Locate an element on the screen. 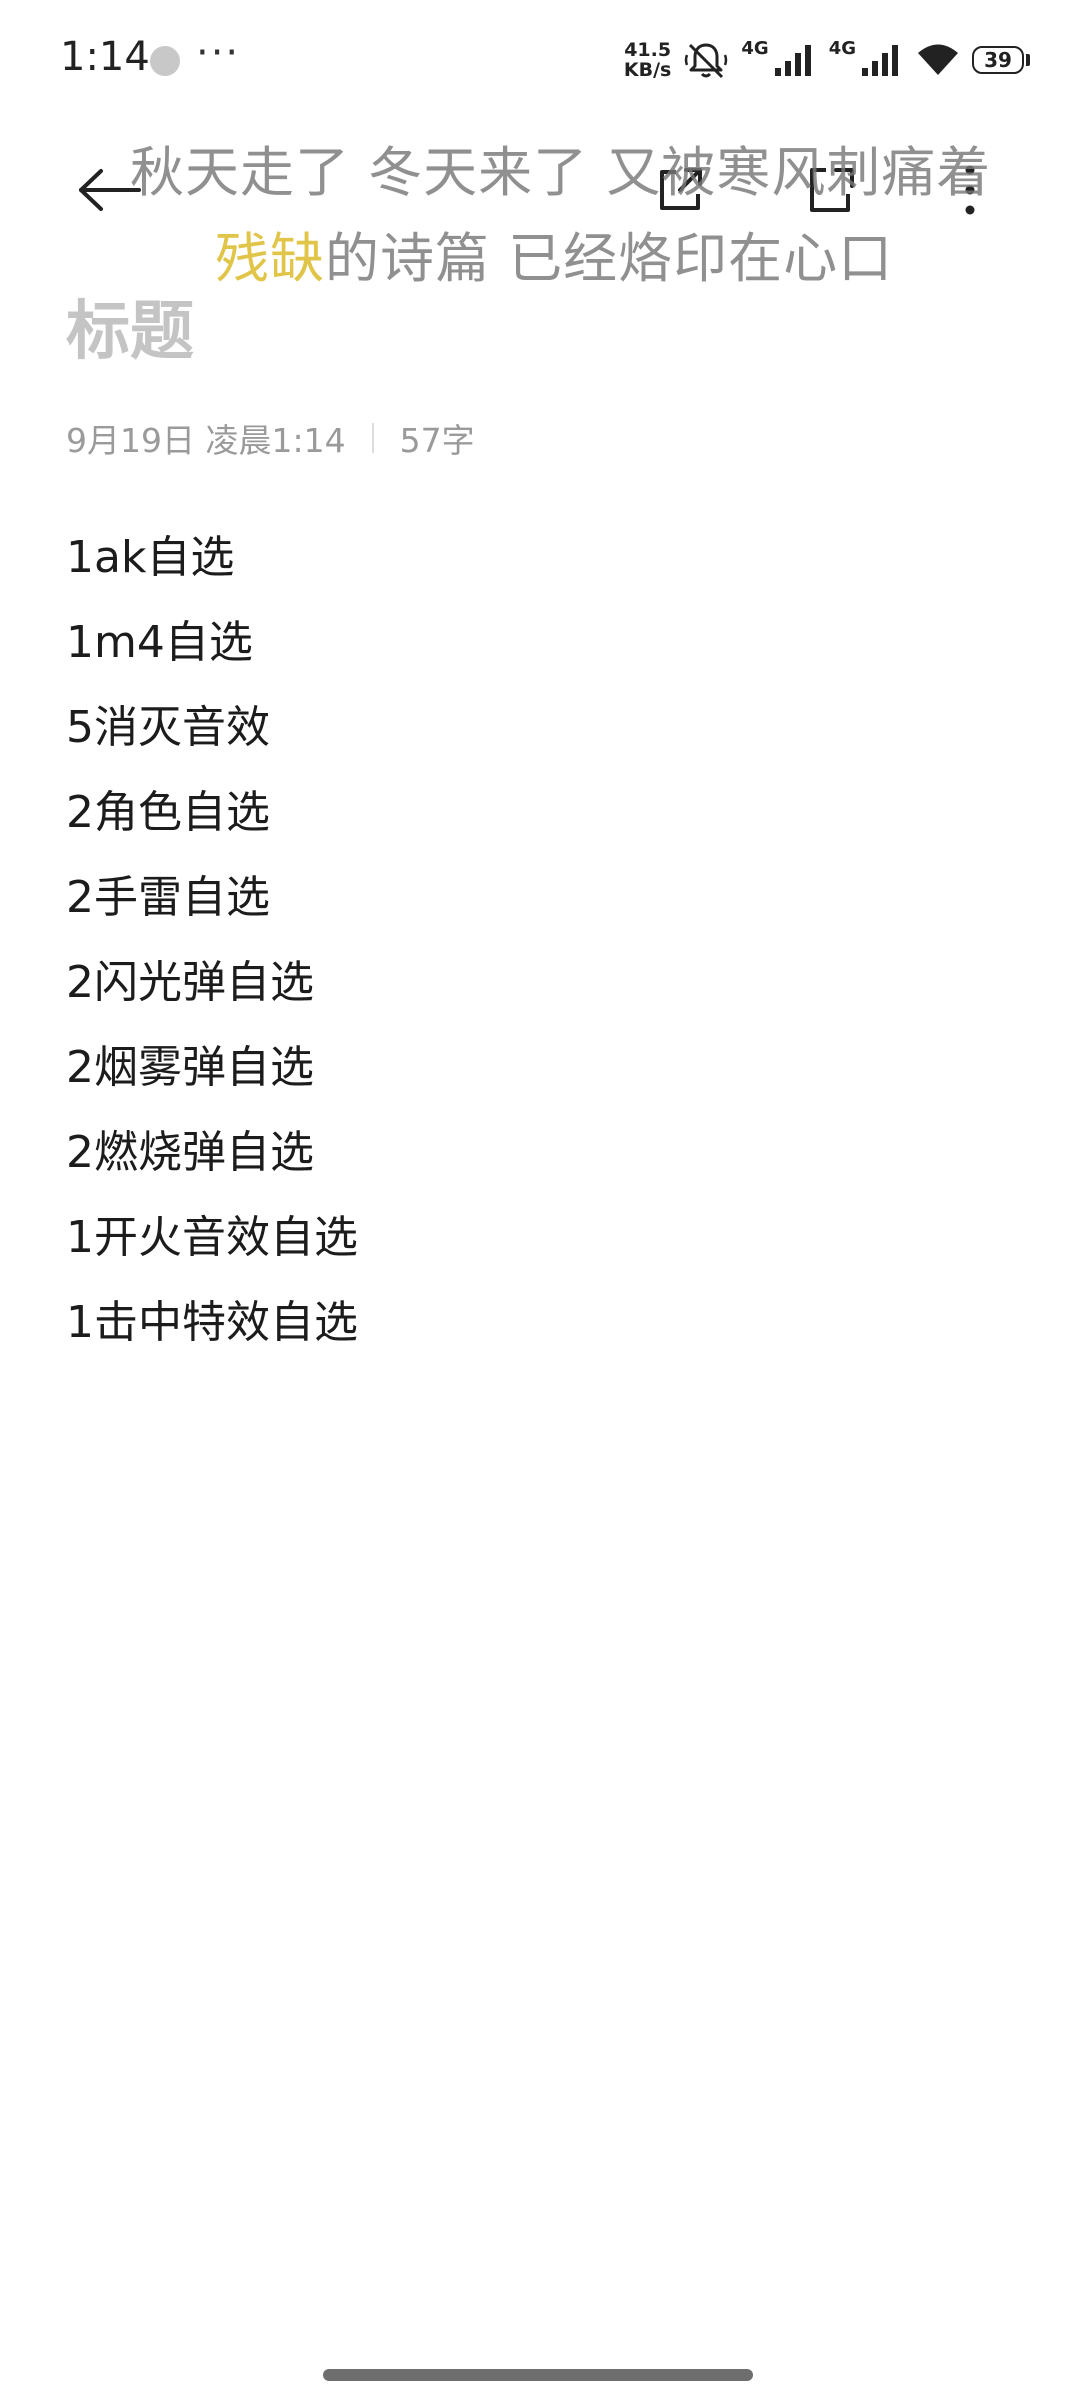 The width and height of the screenshot is (1080, 2400). note-date: 9月19日 凌晨1:14 is located at coordinates (206, 440).